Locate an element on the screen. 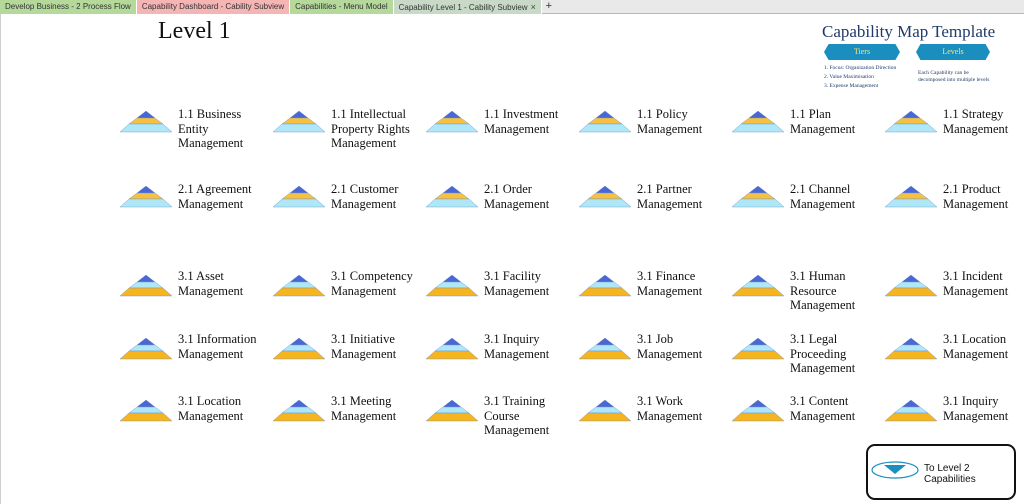 The width and height of the screenshot is (1024, 504). capability-item: 3.1 Content Management is located at coordinates (807, 419).